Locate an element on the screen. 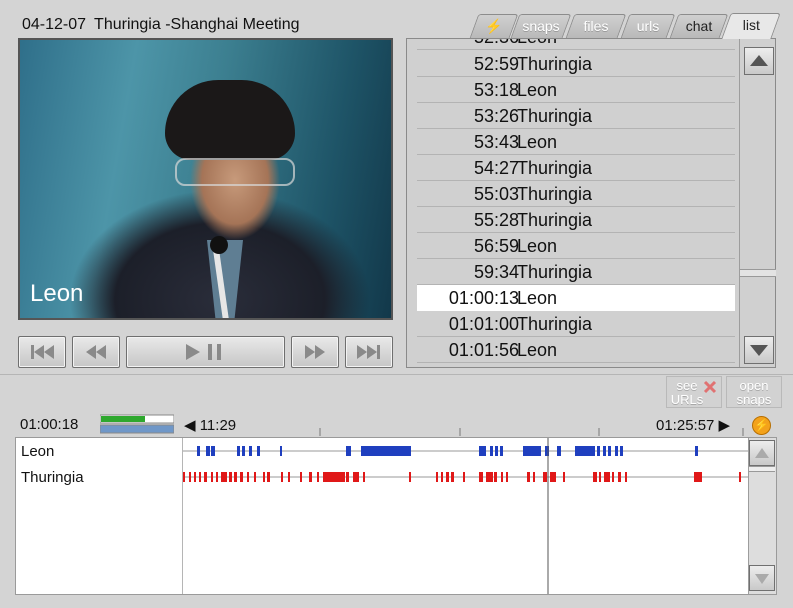 Image resolution: width=793 pixels, height=608 pixels. list-item: 53:26 Thuringia is located at coordinates (576, 116).